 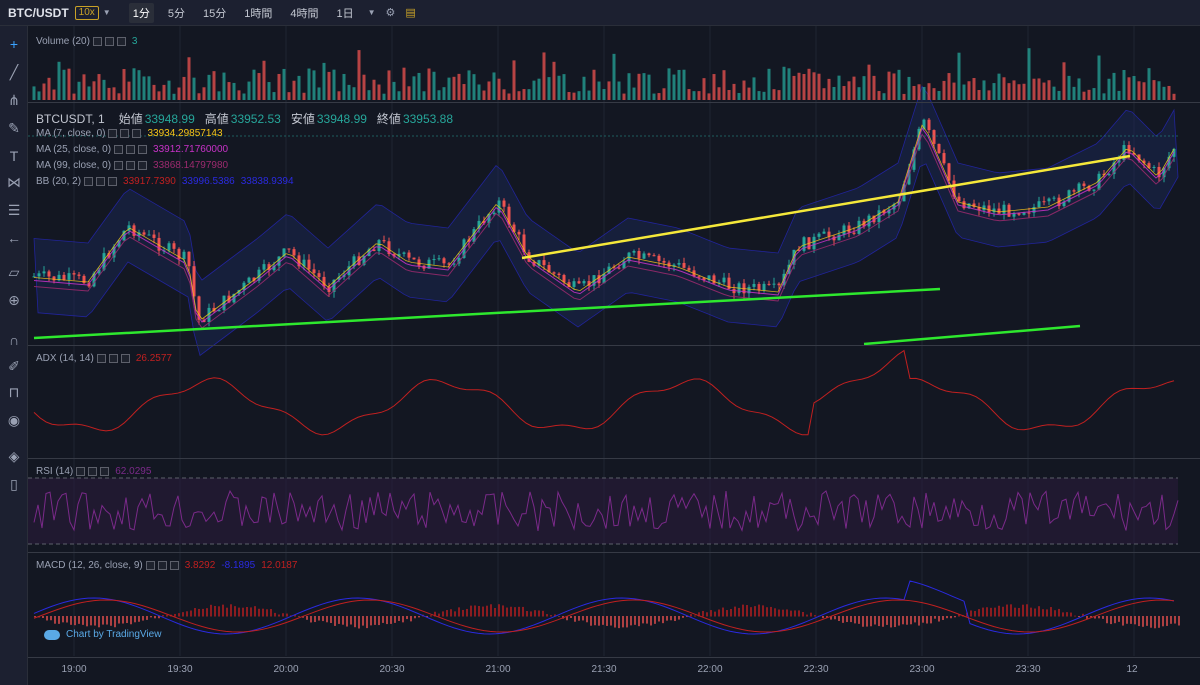 I want to click on pitchfork-icon: ⋔, so click(x=14, y=100).